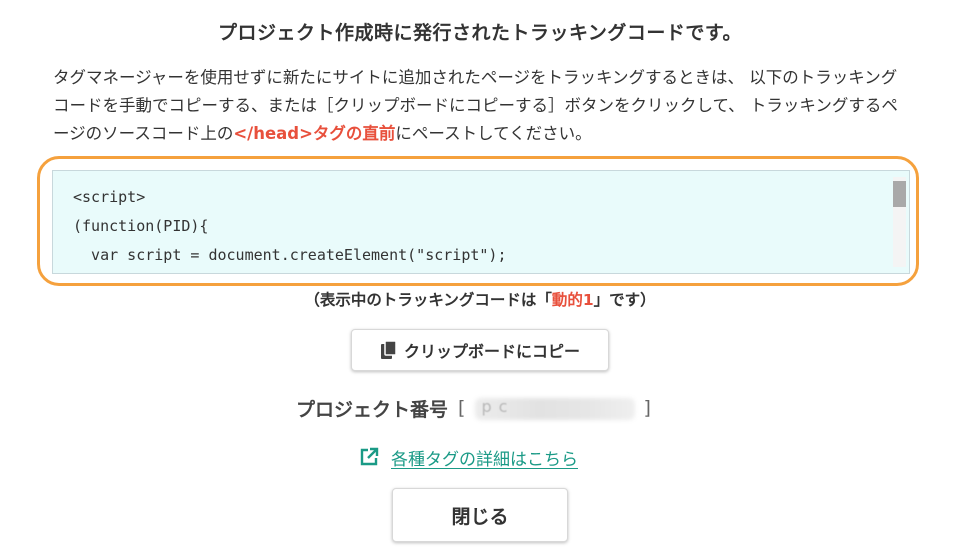  What do you see at coordinates (314, 133) in the screenshot?
I see `head-tag-highlight: </head>タグの直前` at bounding box center [314, 133].